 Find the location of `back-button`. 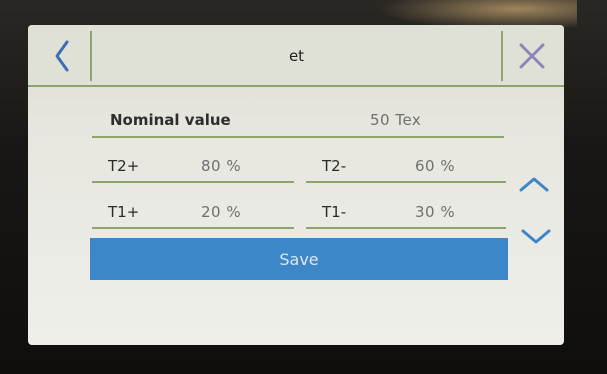

back-button is located at coordinates (63, 56).